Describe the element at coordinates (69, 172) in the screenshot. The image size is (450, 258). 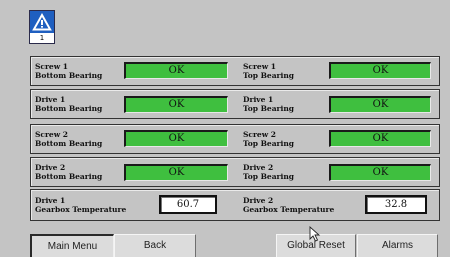
I see `status-label: Drive 2 Bottom Bearing` at that location.